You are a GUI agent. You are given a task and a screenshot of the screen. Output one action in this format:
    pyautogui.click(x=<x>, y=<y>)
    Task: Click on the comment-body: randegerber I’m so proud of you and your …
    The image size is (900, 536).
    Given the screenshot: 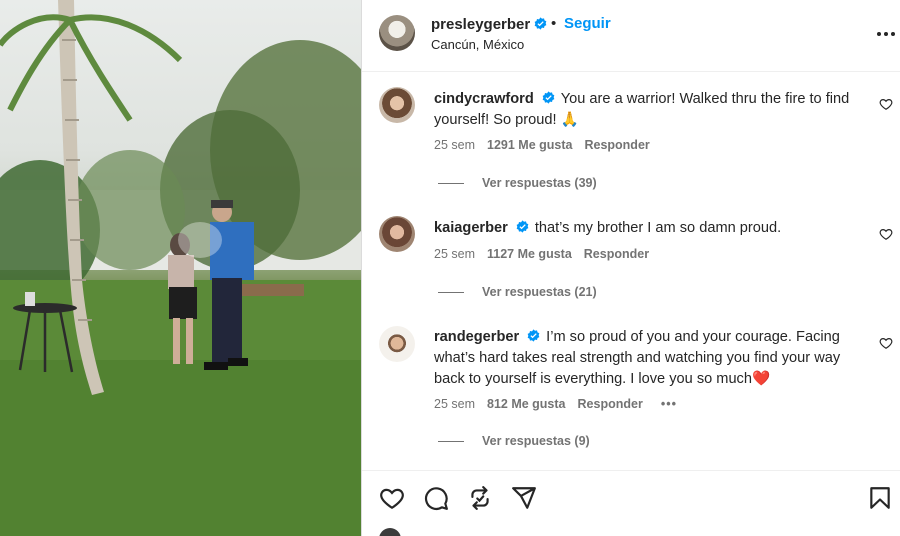 What is the action you would take?
    pyautogui.click(x=653, y=358)
    